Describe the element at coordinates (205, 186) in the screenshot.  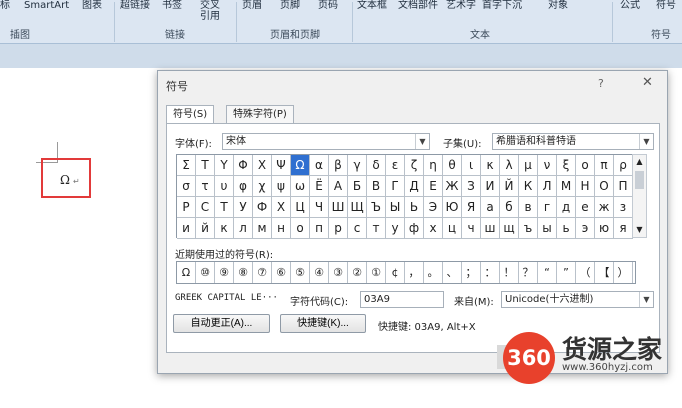
I see `symbol-cell: τ` at that location.